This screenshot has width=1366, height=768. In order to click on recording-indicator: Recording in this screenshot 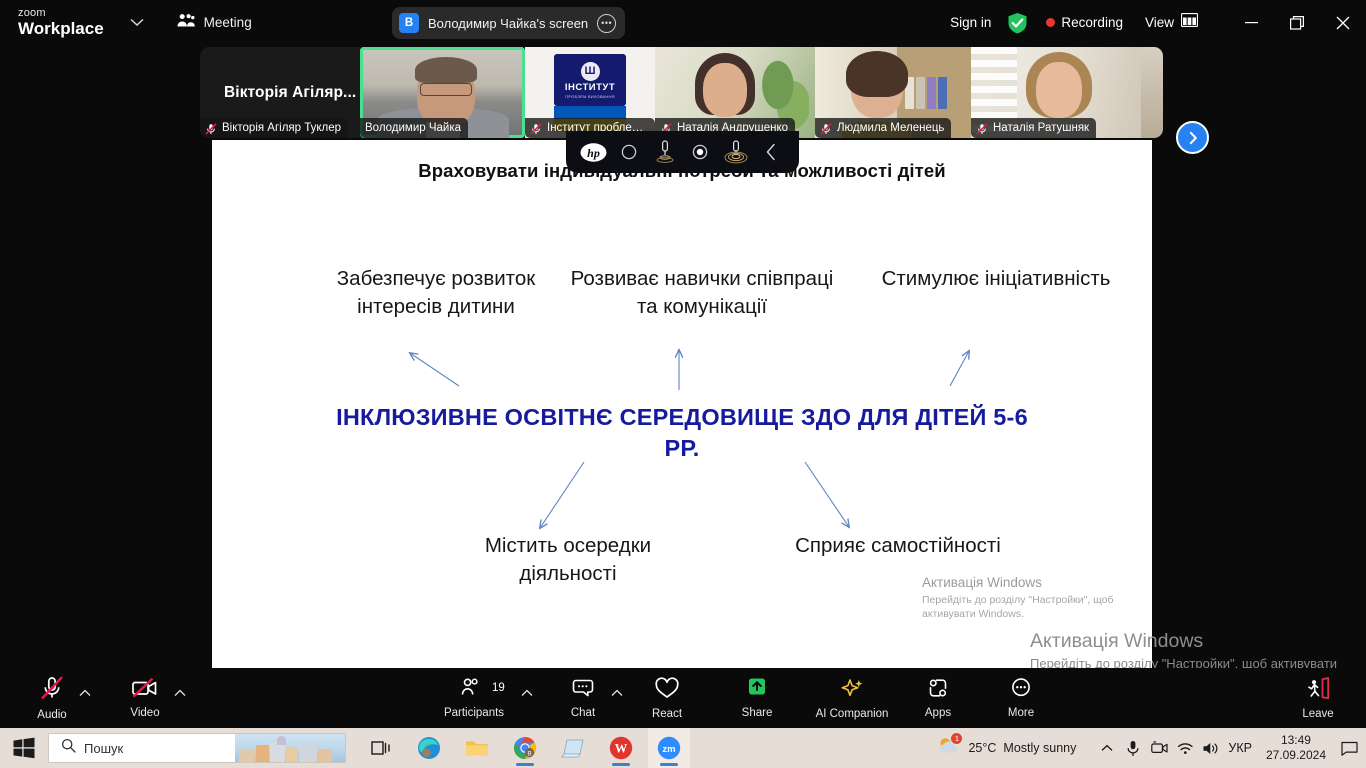, I will do `click(1084, 22)`.